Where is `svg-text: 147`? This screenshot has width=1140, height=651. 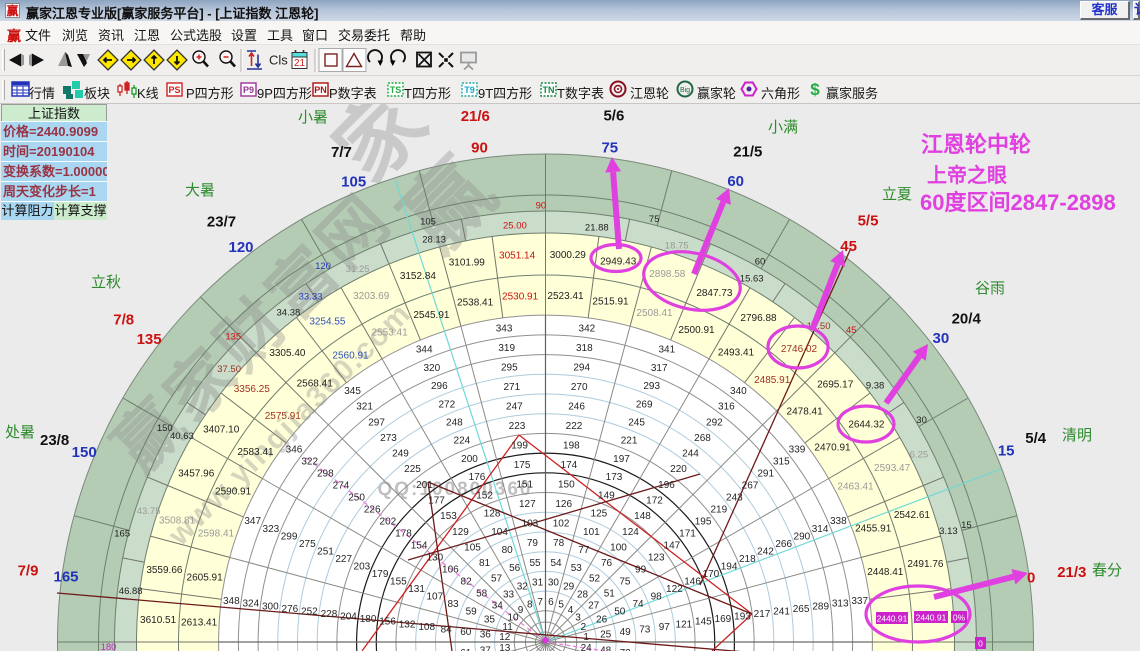
svg-text: 147 is located at coordinates (672, 546).